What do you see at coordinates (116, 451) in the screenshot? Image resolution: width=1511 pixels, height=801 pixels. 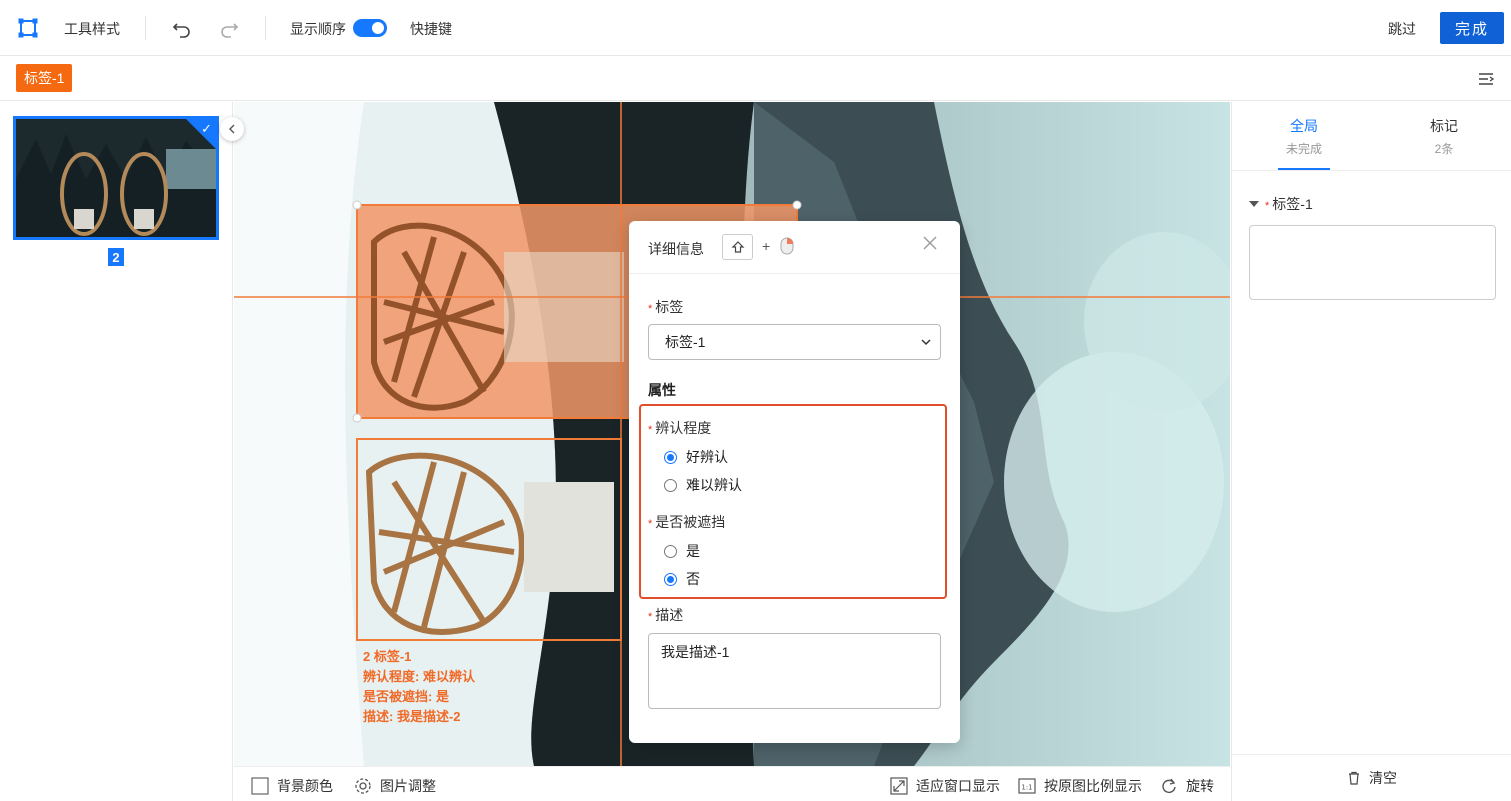 I see `thumbnail-panel: ✓ 2` at bounding box center [116, 451].